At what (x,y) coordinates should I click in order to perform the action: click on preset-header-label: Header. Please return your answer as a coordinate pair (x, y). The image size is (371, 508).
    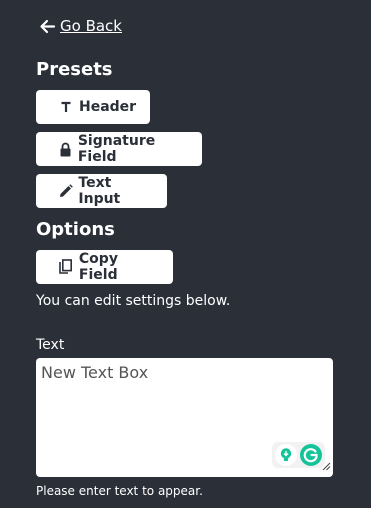
    Looking at the image, I should click on (108, 107).